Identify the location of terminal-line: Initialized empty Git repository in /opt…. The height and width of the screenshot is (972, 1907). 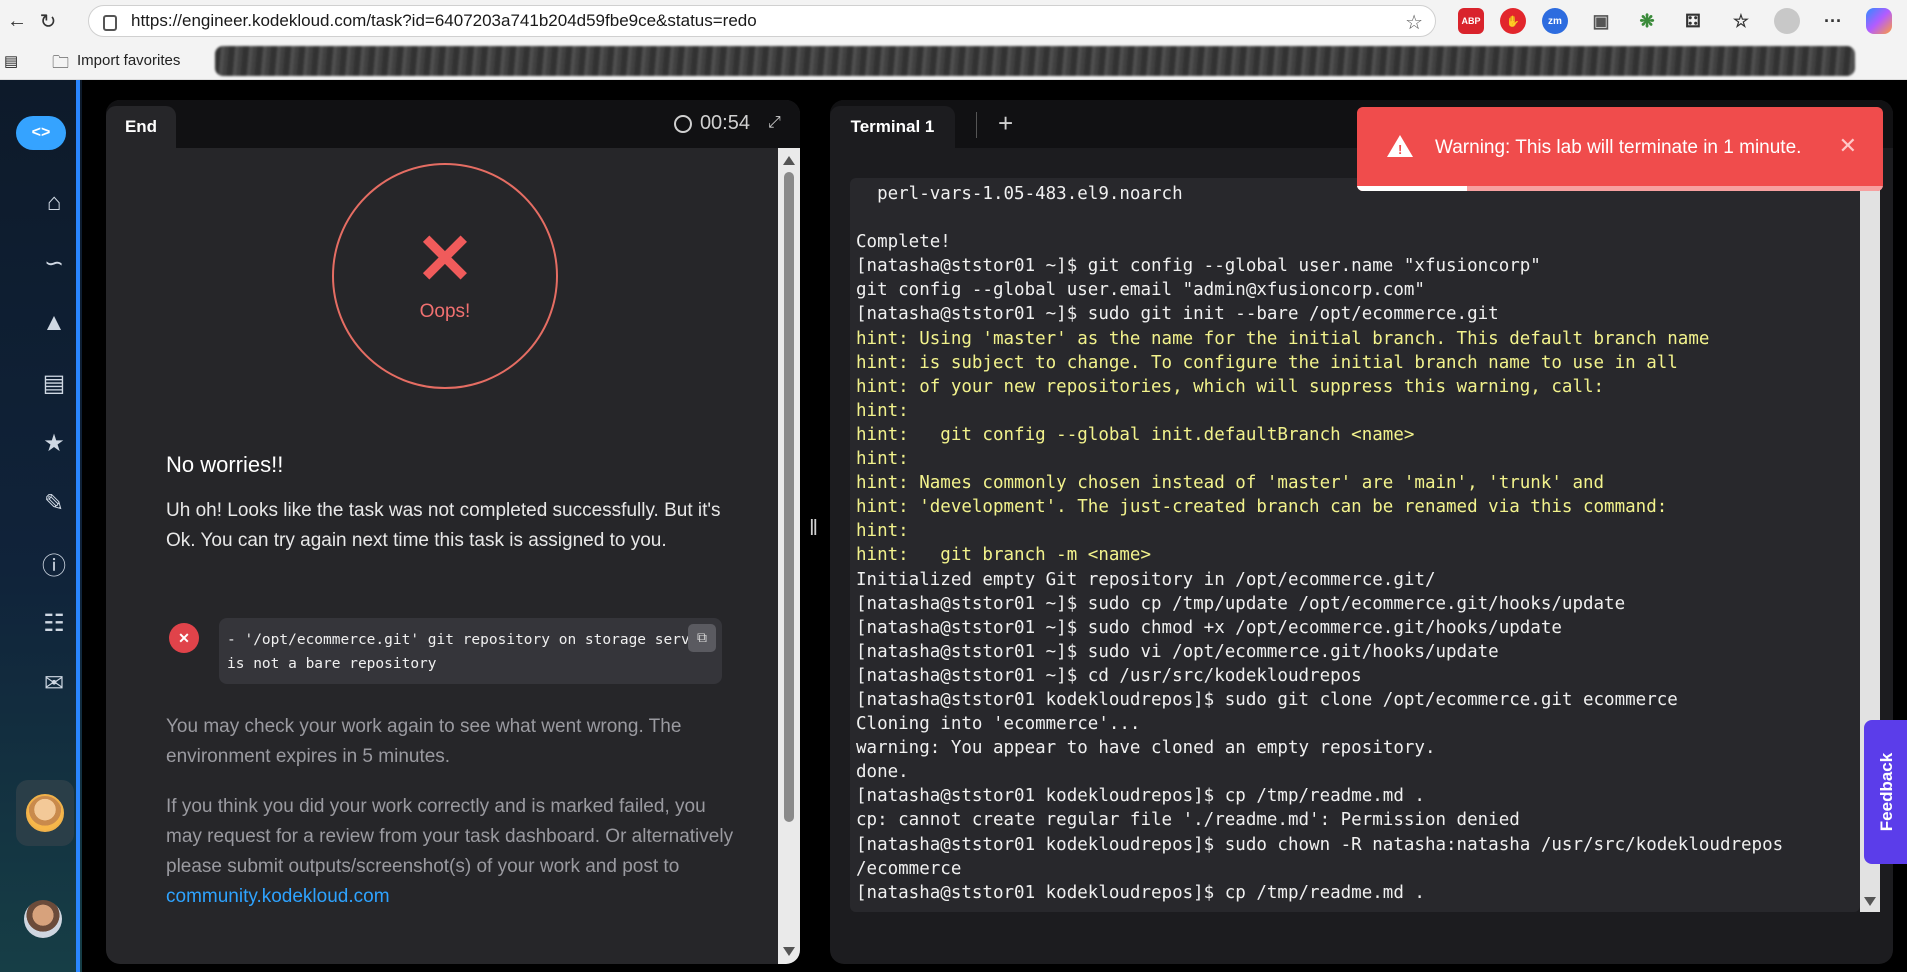
(1146, 579).